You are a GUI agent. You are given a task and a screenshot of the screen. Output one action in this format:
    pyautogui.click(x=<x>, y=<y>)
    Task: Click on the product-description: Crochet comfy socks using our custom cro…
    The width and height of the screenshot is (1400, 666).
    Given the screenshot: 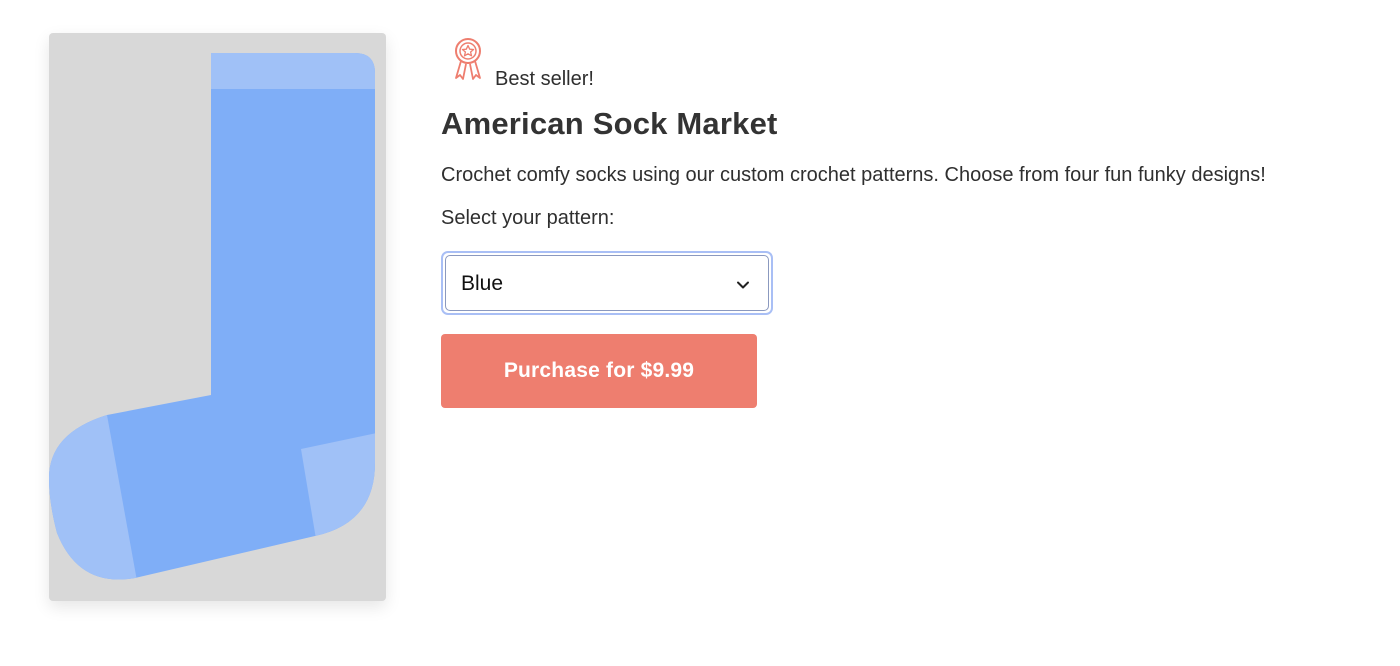 What is the action you would take?
    pyautogui.click(x=853, y=175)
    